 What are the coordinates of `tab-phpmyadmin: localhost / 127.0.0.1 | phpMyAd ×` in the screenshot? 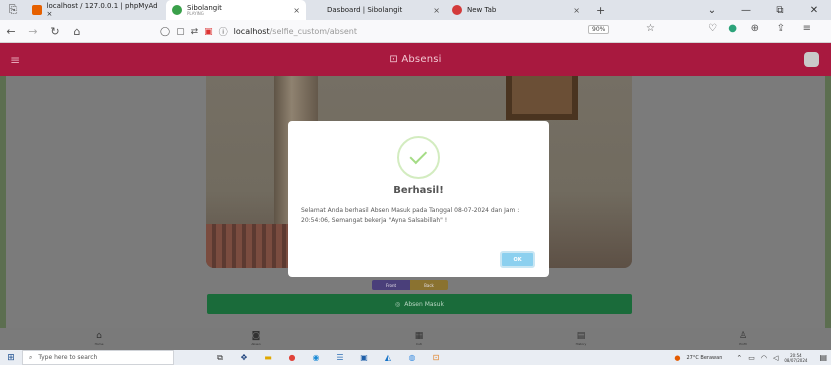 It's located at (96, 10).